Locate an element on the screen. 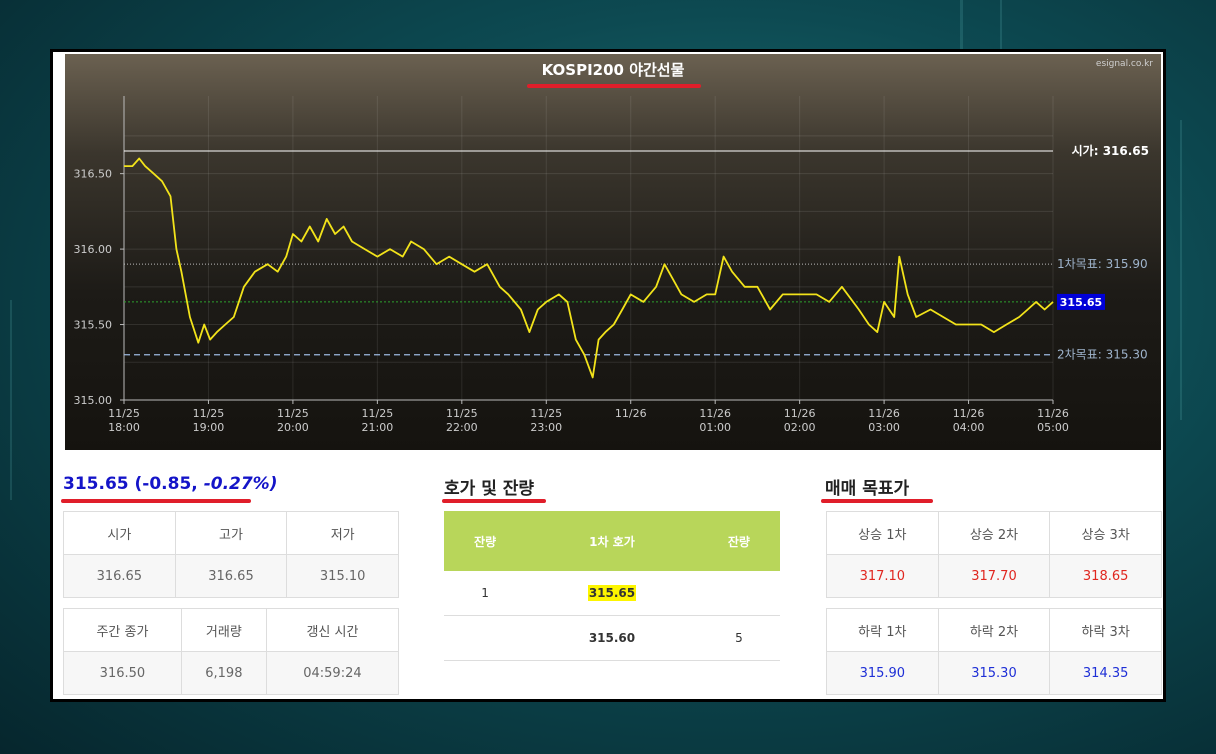 This screenshot has width=1216, height=754. orderbook-row: 315.60 5 is located at coordinates (612, 638).